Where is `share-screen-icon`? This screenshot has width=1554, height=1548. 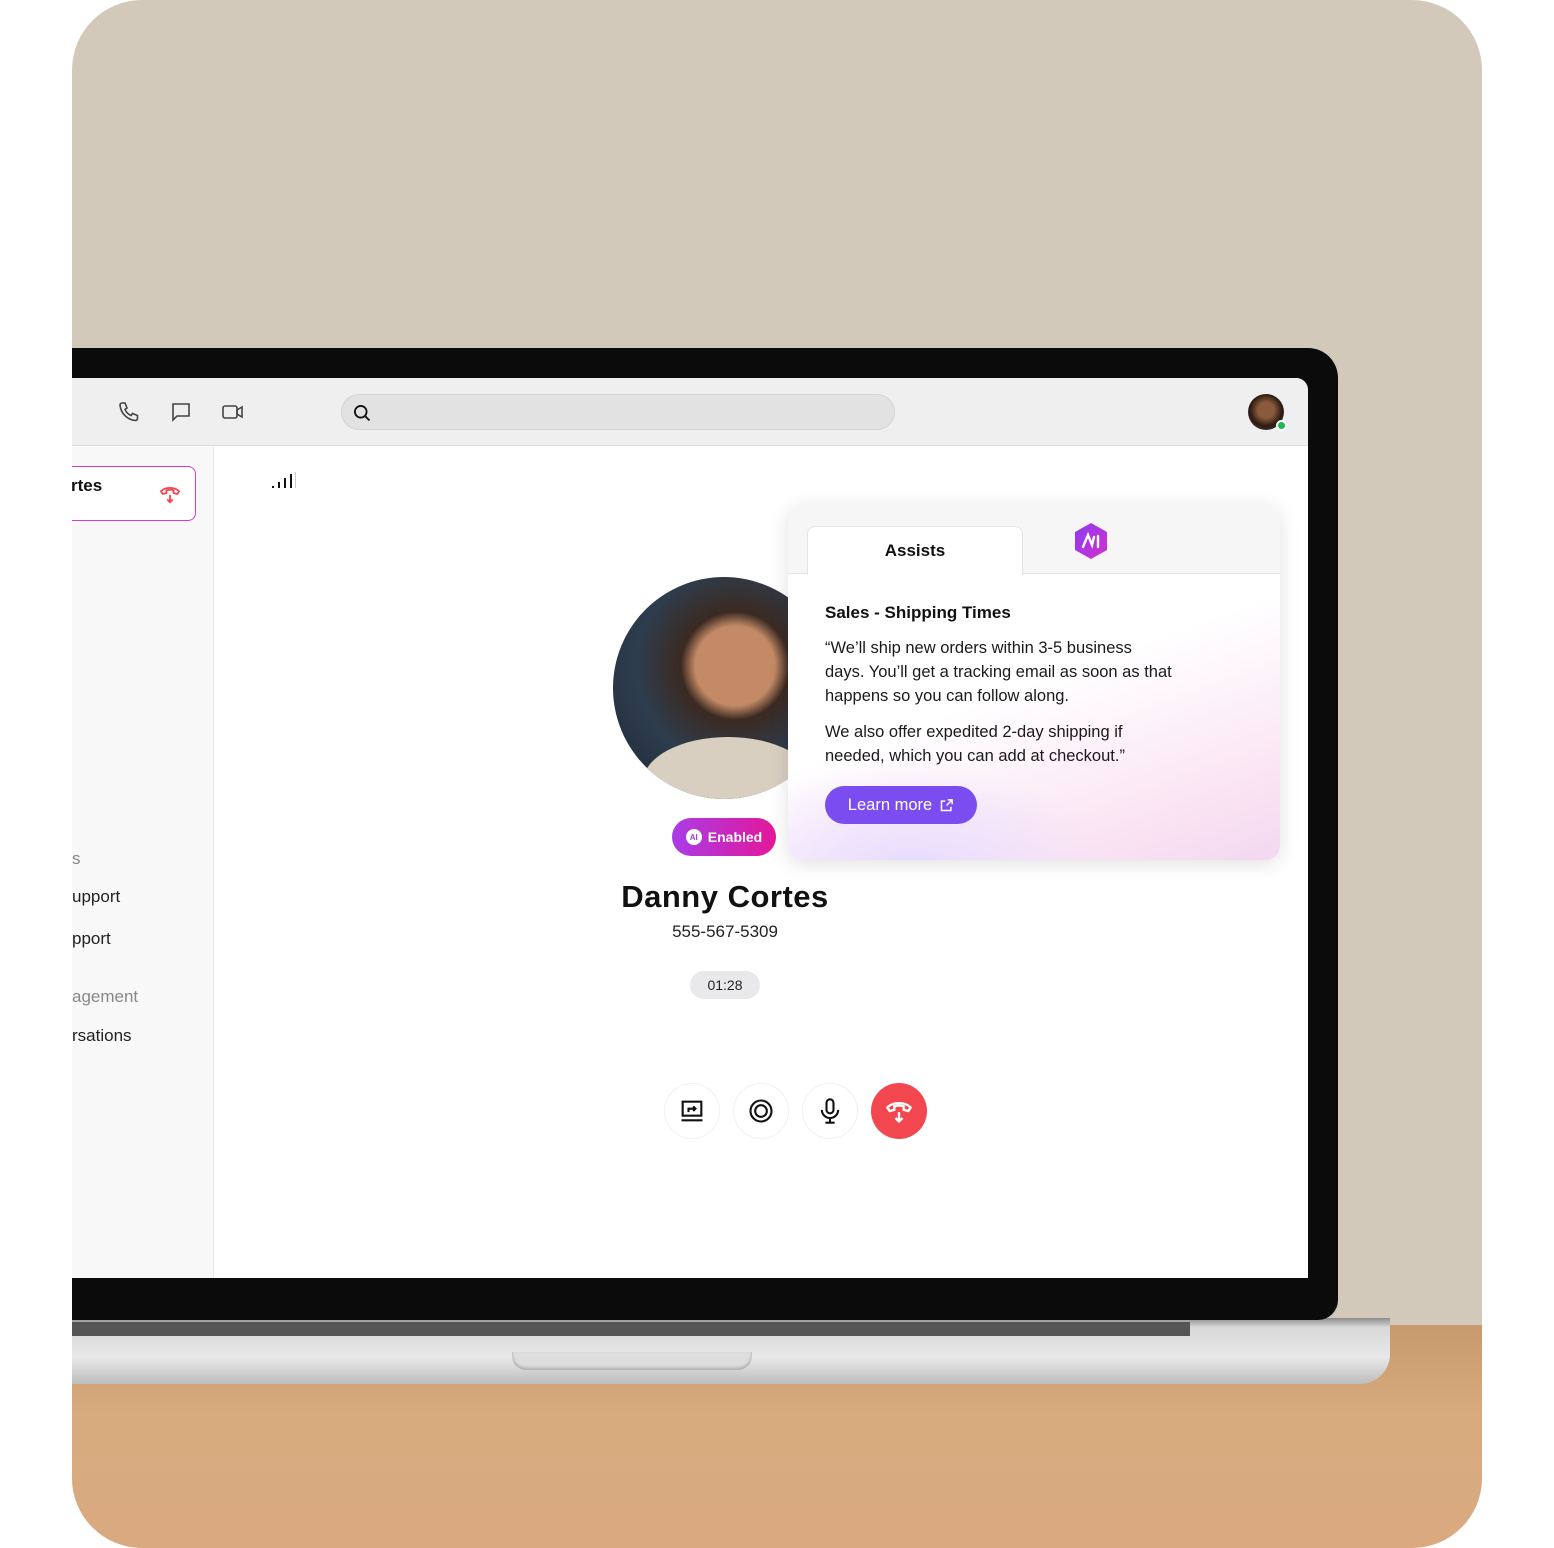
share-screen-icon is located at coordinates (692, 1111).